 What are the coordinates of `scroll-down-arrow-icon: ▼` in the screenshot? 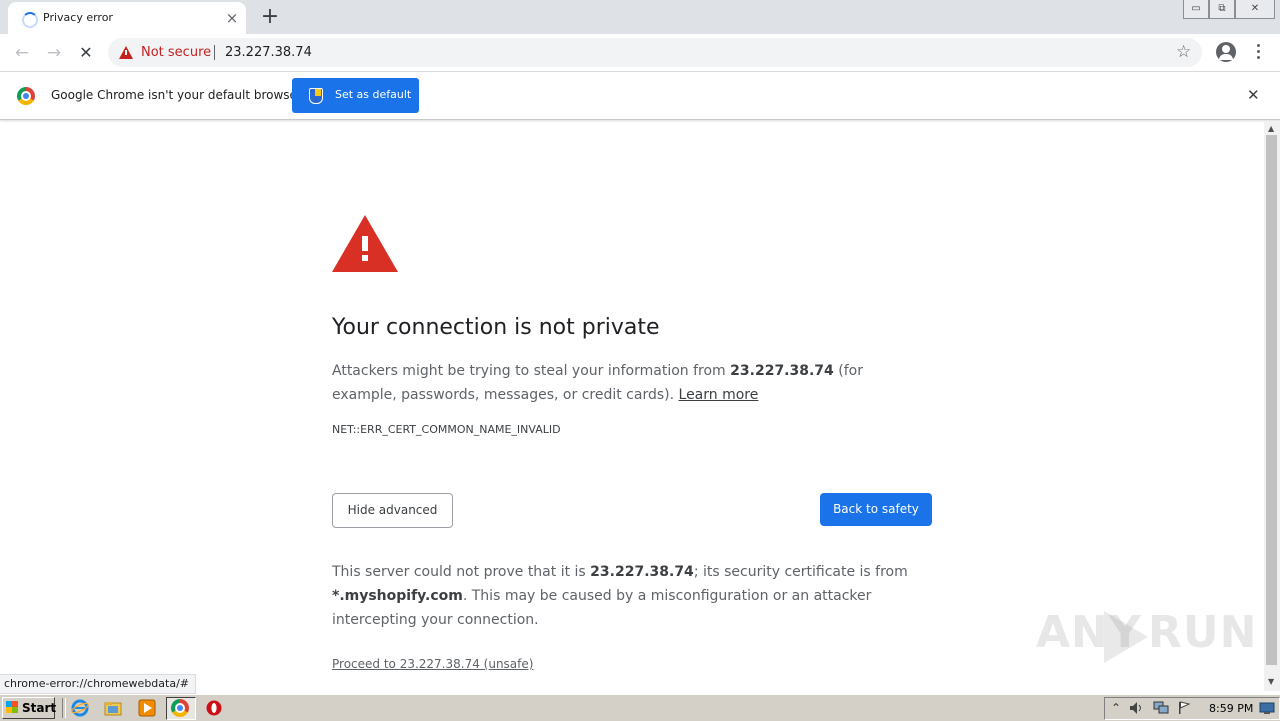 It's located at (1271, 681).